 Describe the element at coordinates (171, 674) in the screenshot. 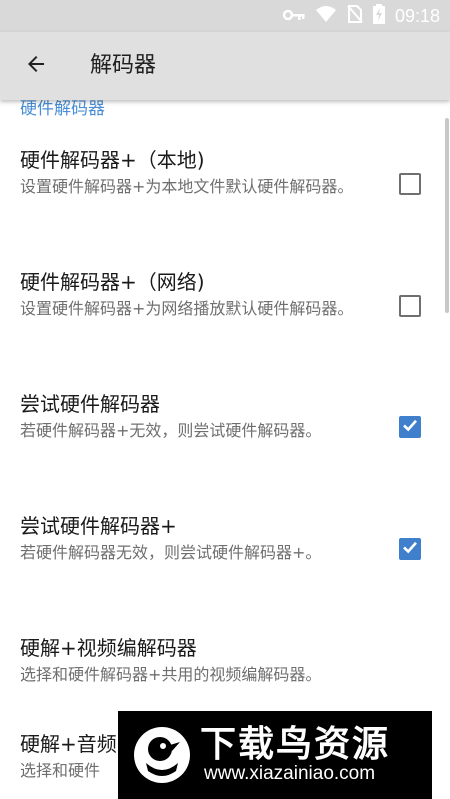

I see `pref-summary: 选择和硬件解码器+共用的视频编解码器。` at that location.